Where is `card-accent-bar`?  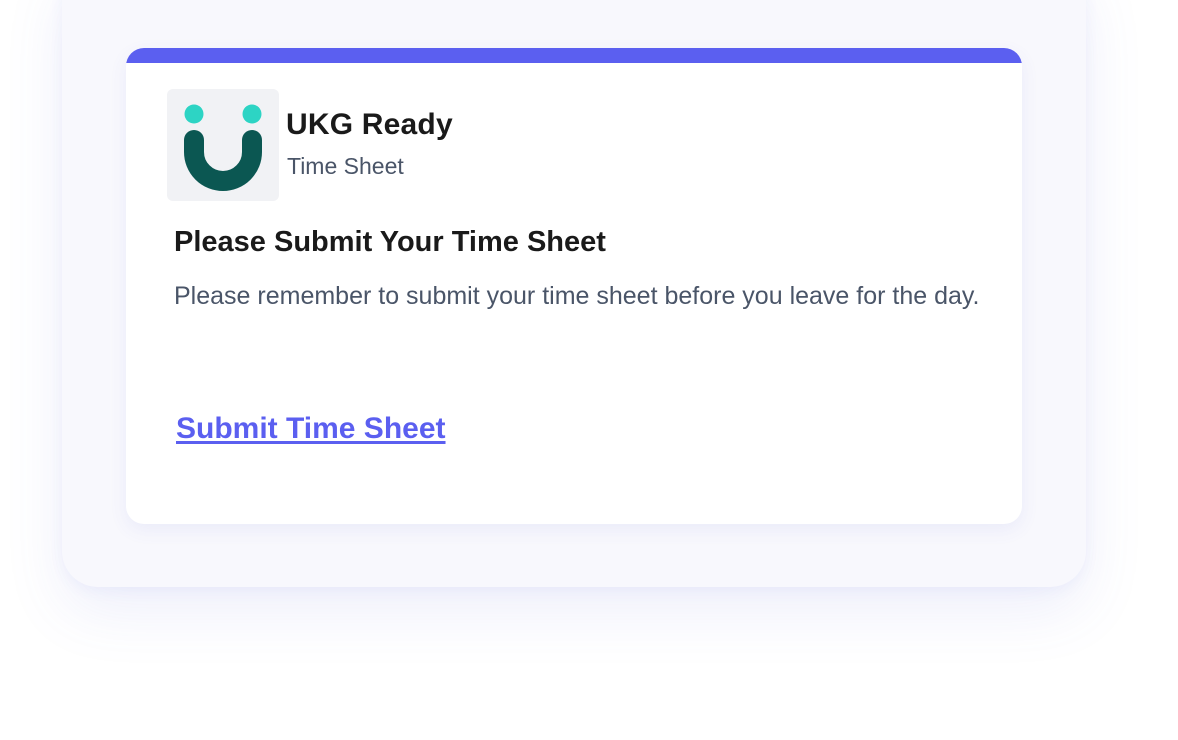 card-accent-bar is located at coordinates (574, 55).